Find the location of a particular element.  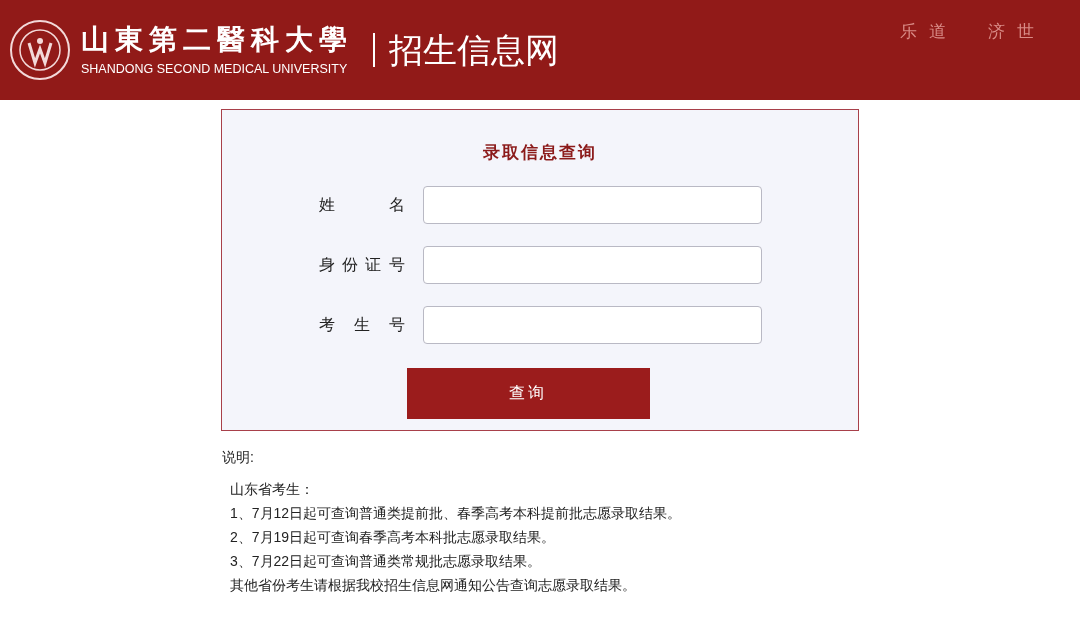

university-name: 山東第二醫科大學 is located at coordinates (217, 40).